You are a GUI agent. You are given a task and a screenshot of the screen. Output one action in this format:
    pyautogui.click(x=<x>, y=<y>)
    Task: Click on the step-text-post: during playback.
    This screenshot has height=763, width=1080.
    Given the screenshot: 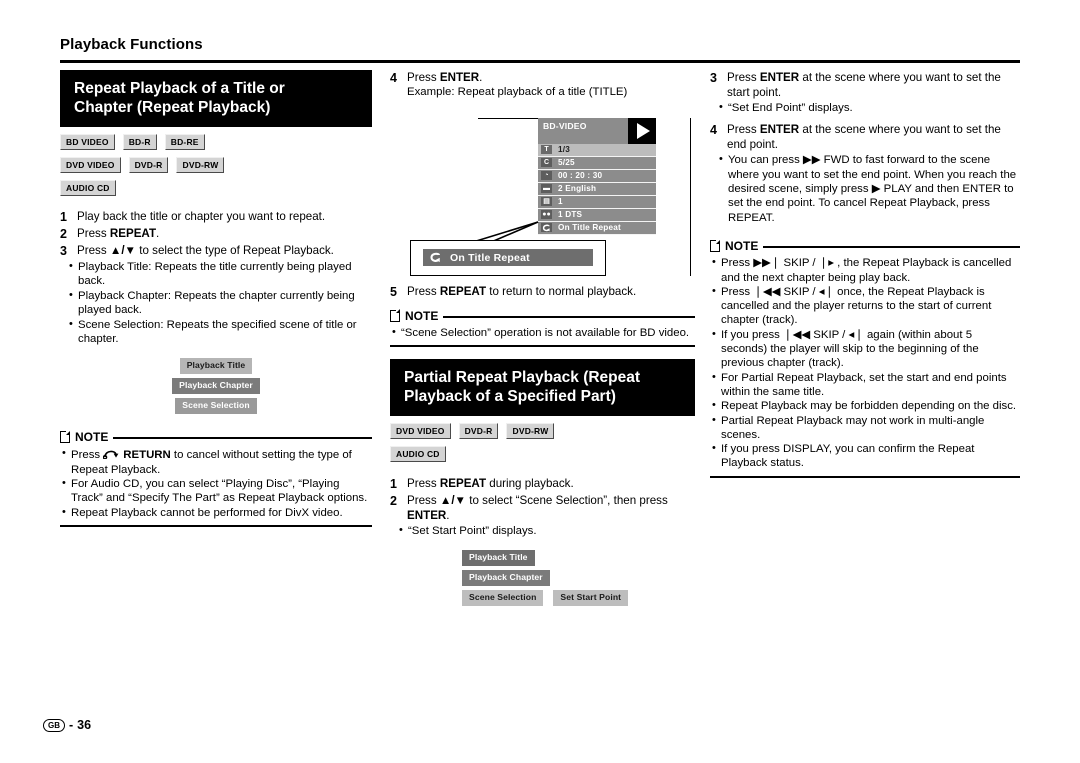 What is the action you would take?
    pyautogui.click(x=530, y=483)
    